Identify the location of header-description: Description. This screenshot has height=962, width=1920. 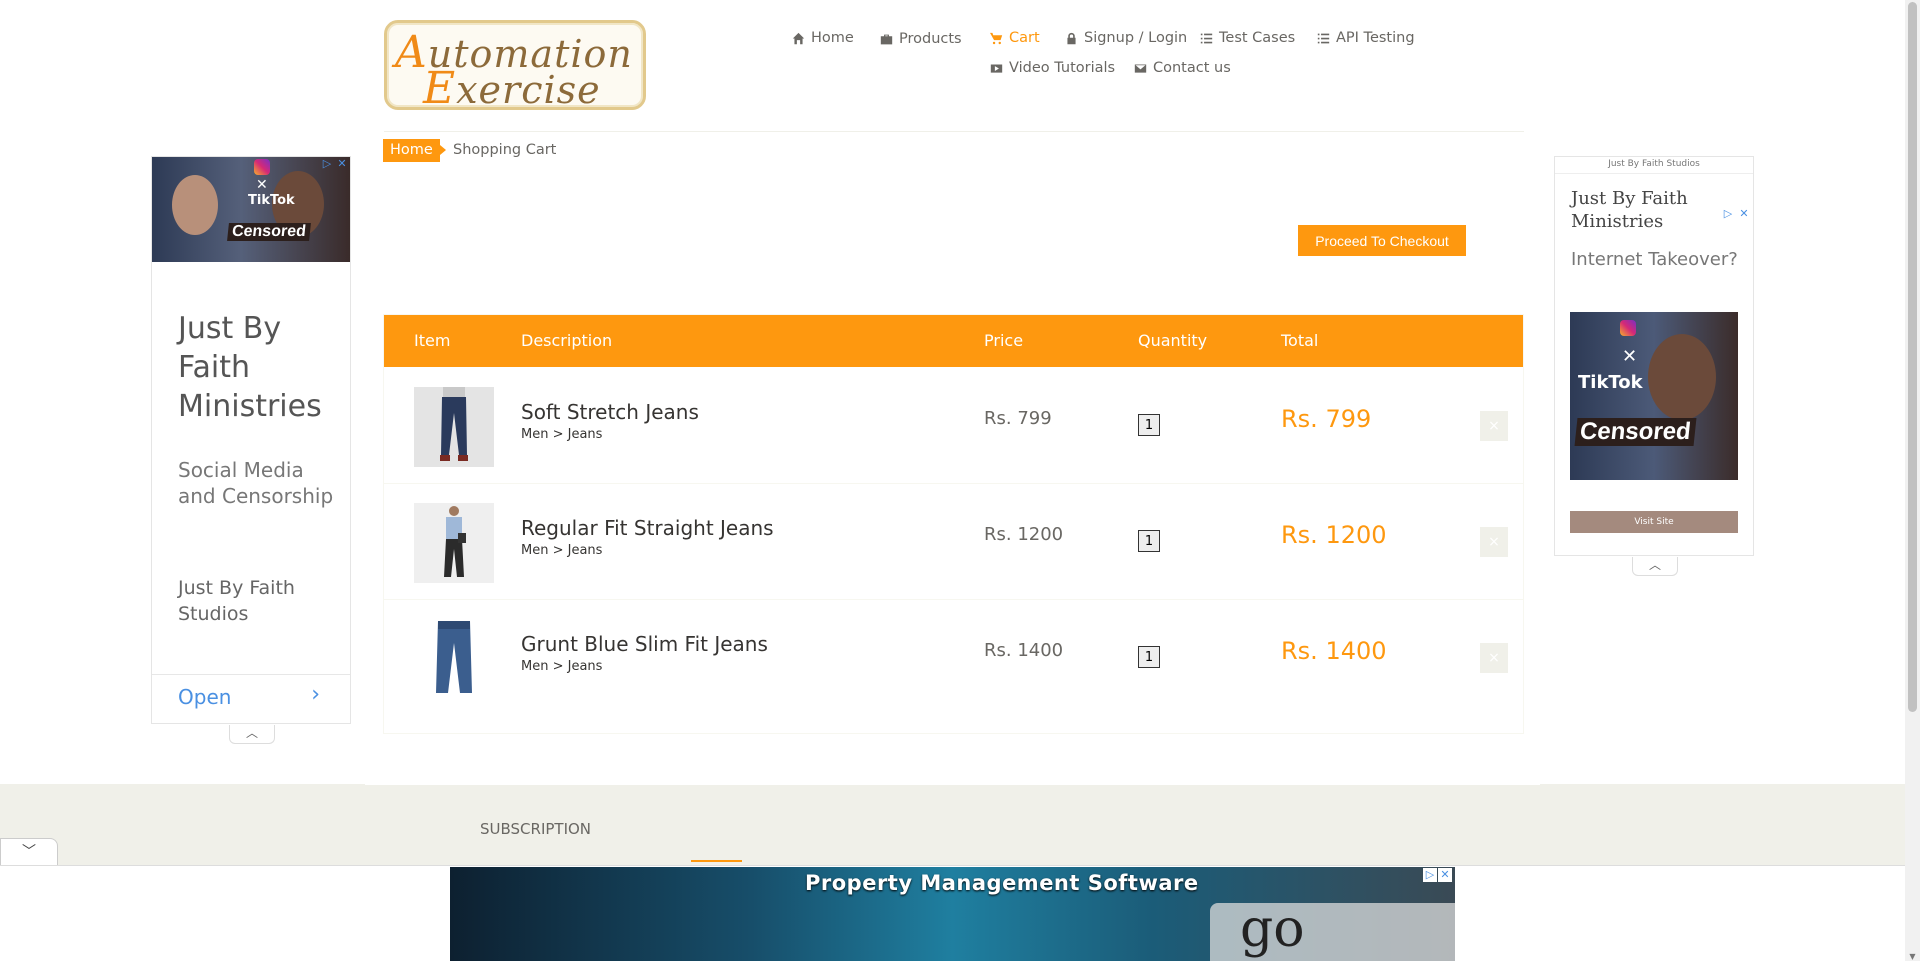
(567, 340).